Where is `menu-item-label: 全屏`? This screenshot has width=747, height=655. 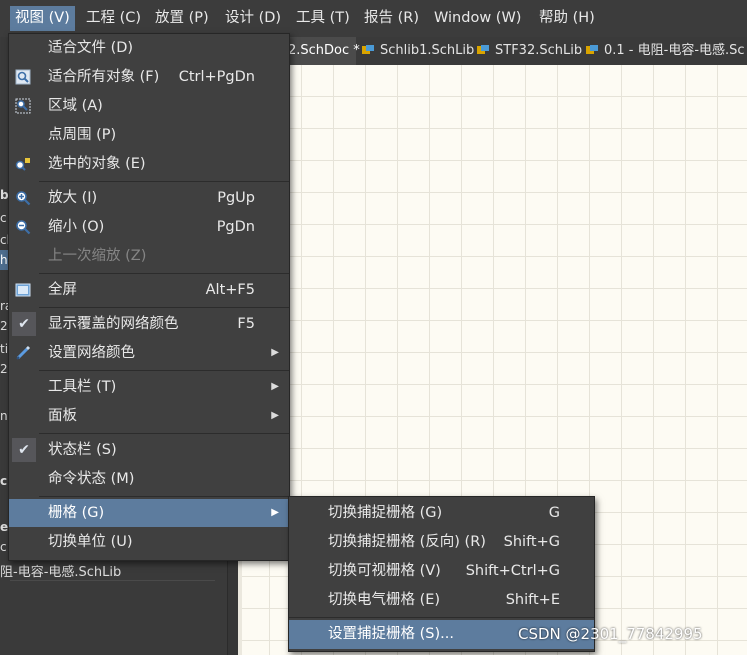 menu-item-label: 全屏 is located at coordinates (62, 290).